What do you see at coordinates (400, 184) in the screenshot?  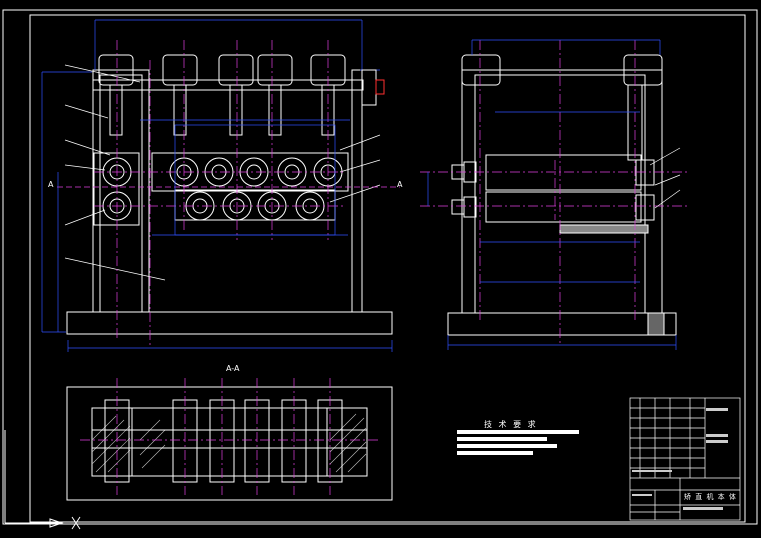 I see `section-marker-right: A` at bounding box center [400, 184].